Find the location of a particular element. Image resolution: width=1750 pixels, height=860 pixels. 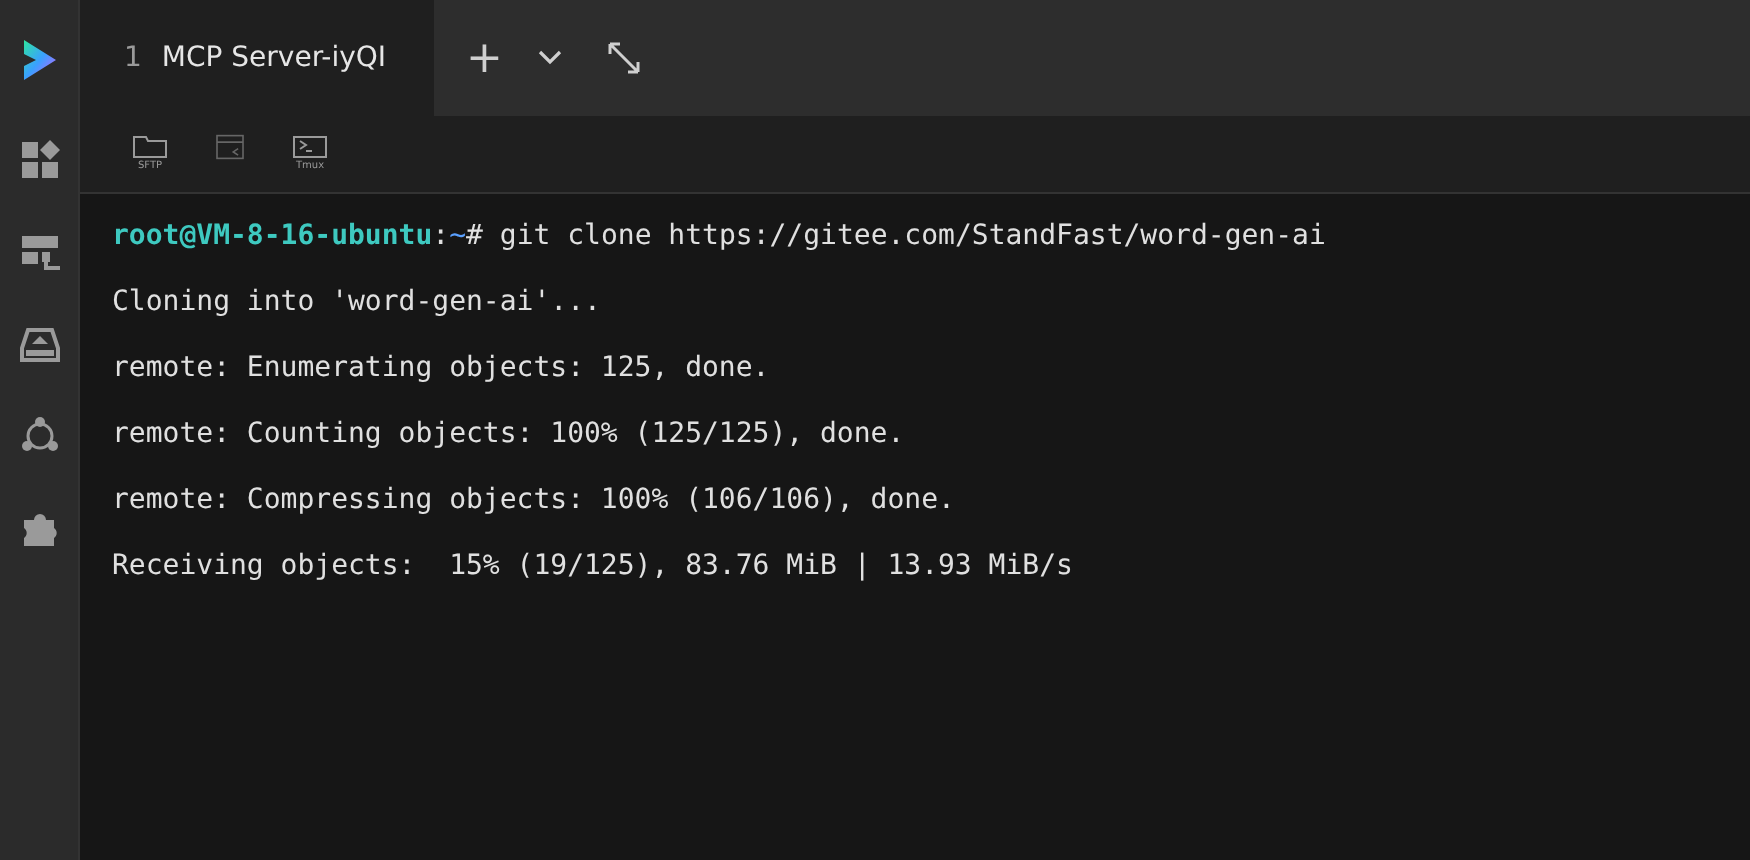

output-line: Receiving objects: 15% (19/125), 83.76 MiB | 13.93 MiB/s is located at coordinates (592, 566).